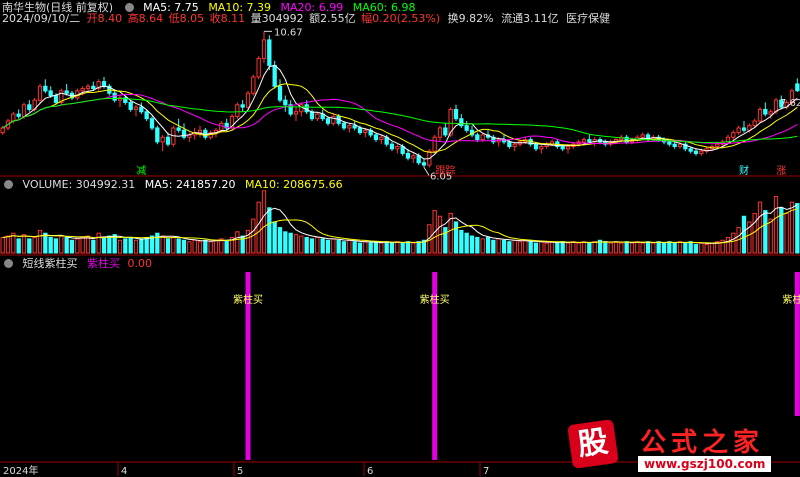 The width and height of the screenshot is (800, 477). I want to click on turnover-label: 换9.82%, so click(470, 18).